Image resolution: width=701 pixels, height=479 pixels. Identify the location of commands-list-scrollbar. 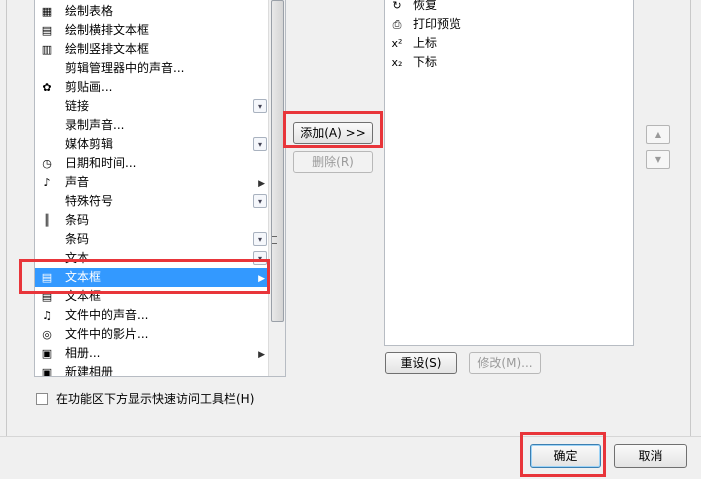
(276, 188).